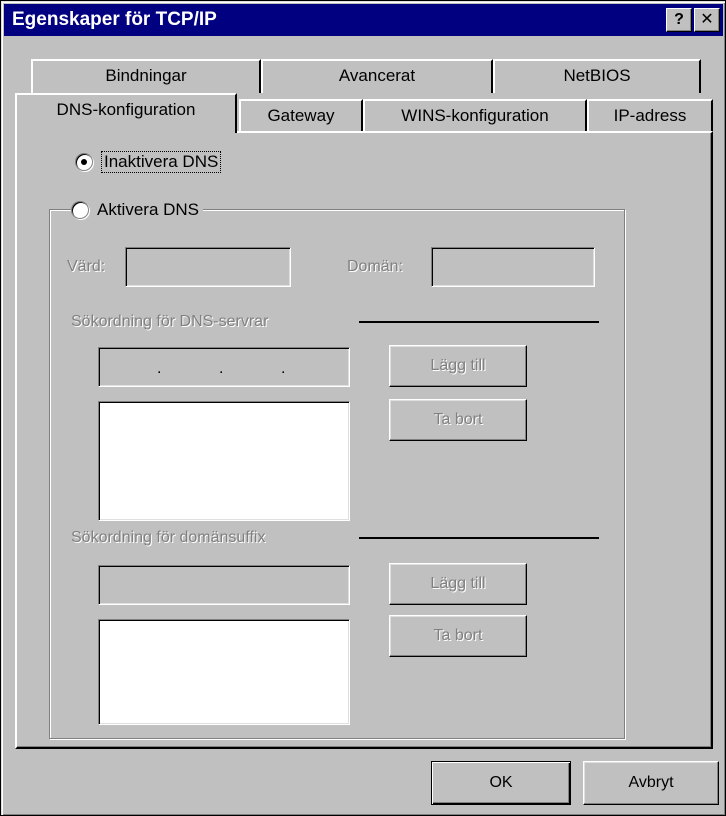  Describe the element at coordinates (513, 267) in the screenshot. I see `domain-input` at that location.